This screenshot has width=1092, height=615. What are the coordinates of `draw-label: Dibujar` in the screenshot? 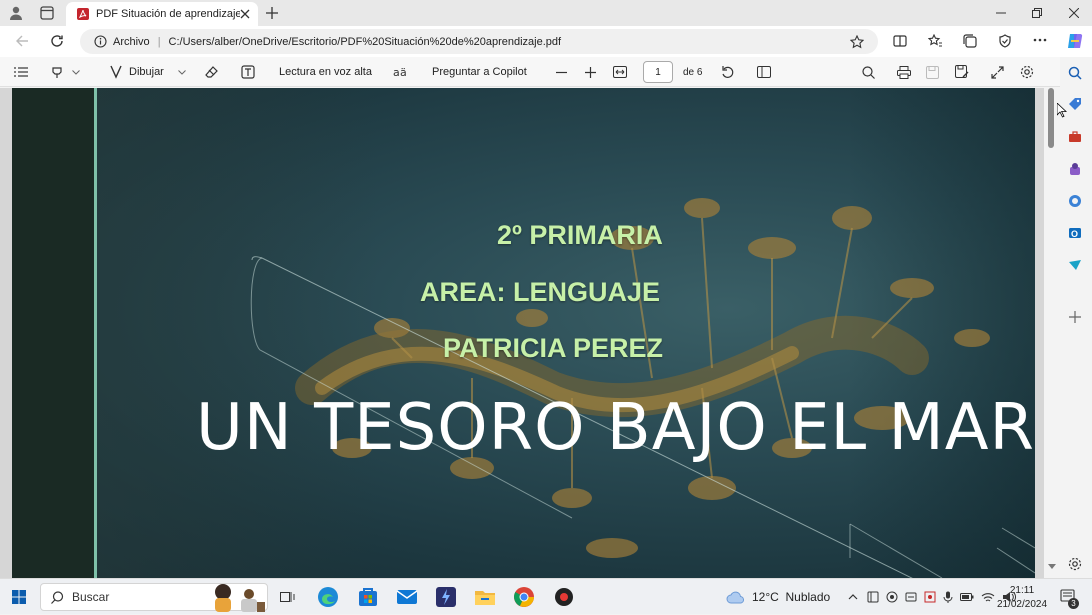 It's located at (146, 72).